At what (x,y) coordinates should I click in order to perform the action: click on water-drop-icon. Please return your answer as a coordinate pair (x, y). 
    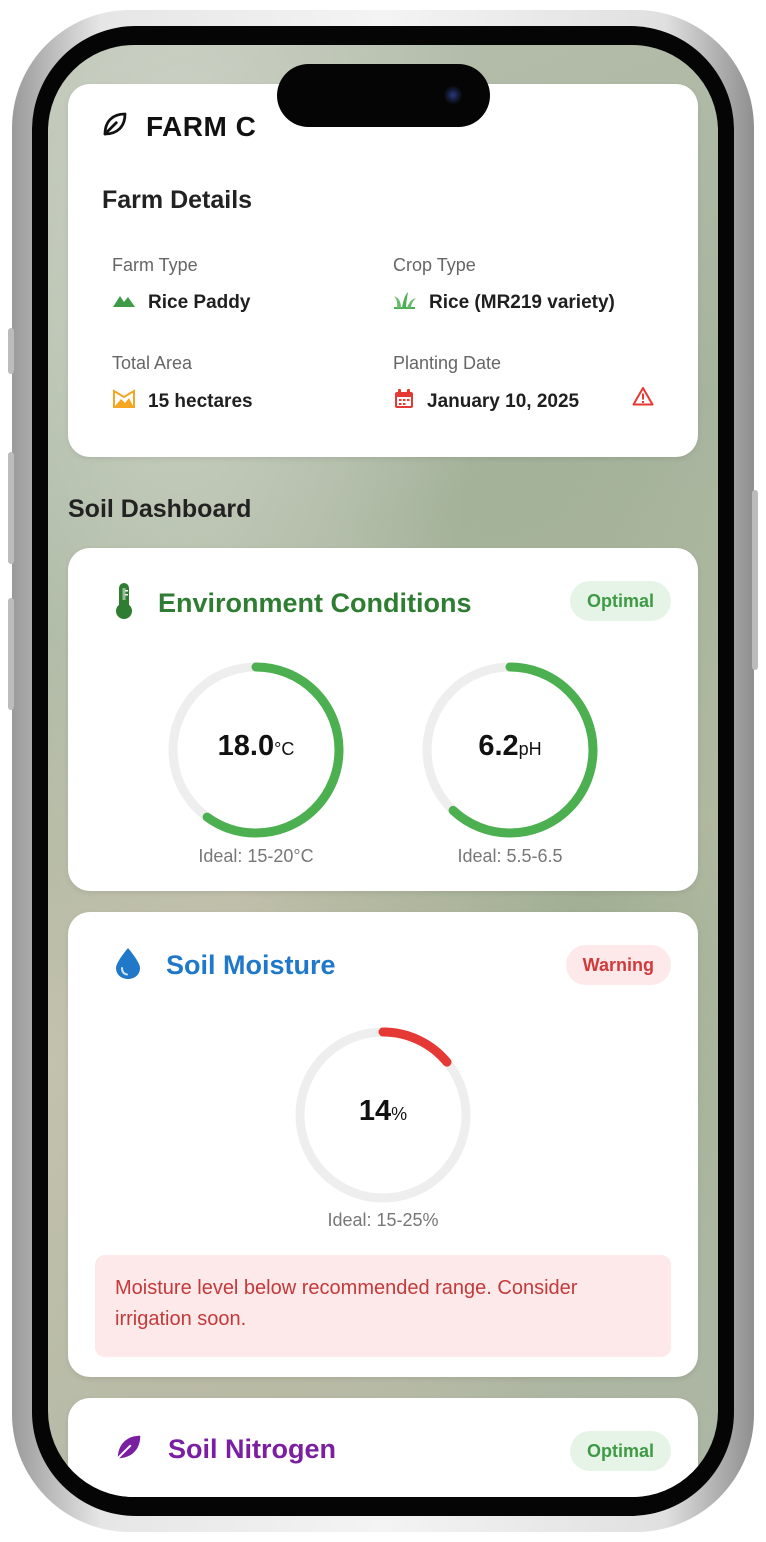
    Looking at the image, I should click on (128, 965).